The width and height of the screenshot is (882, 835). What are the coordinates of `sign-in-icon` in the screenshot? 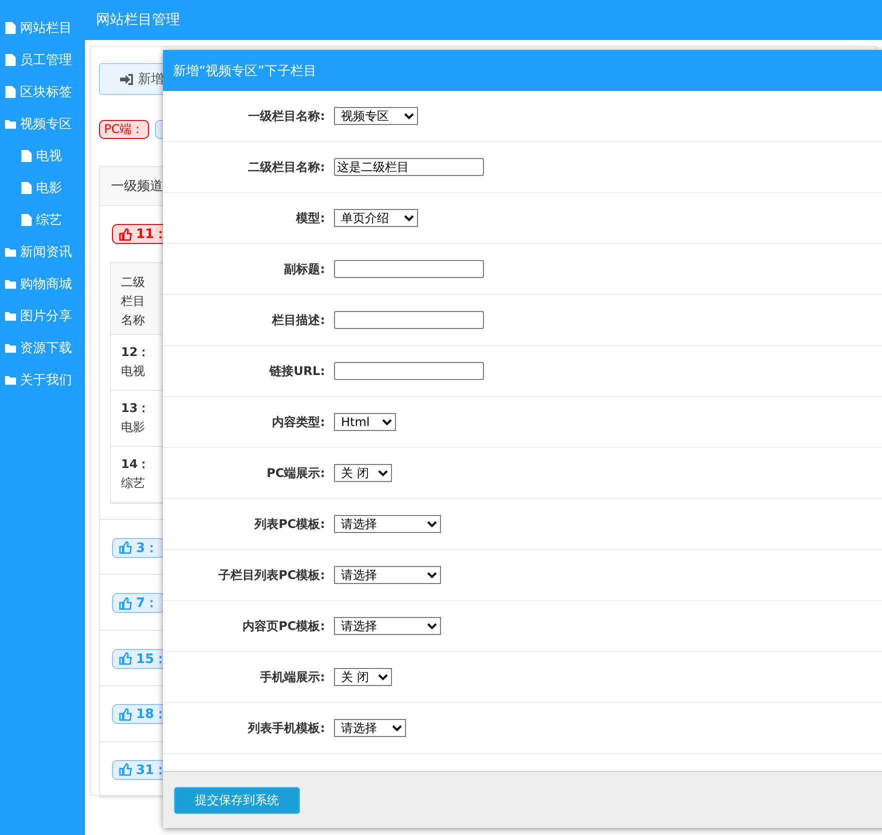 It's located at (126, 79).